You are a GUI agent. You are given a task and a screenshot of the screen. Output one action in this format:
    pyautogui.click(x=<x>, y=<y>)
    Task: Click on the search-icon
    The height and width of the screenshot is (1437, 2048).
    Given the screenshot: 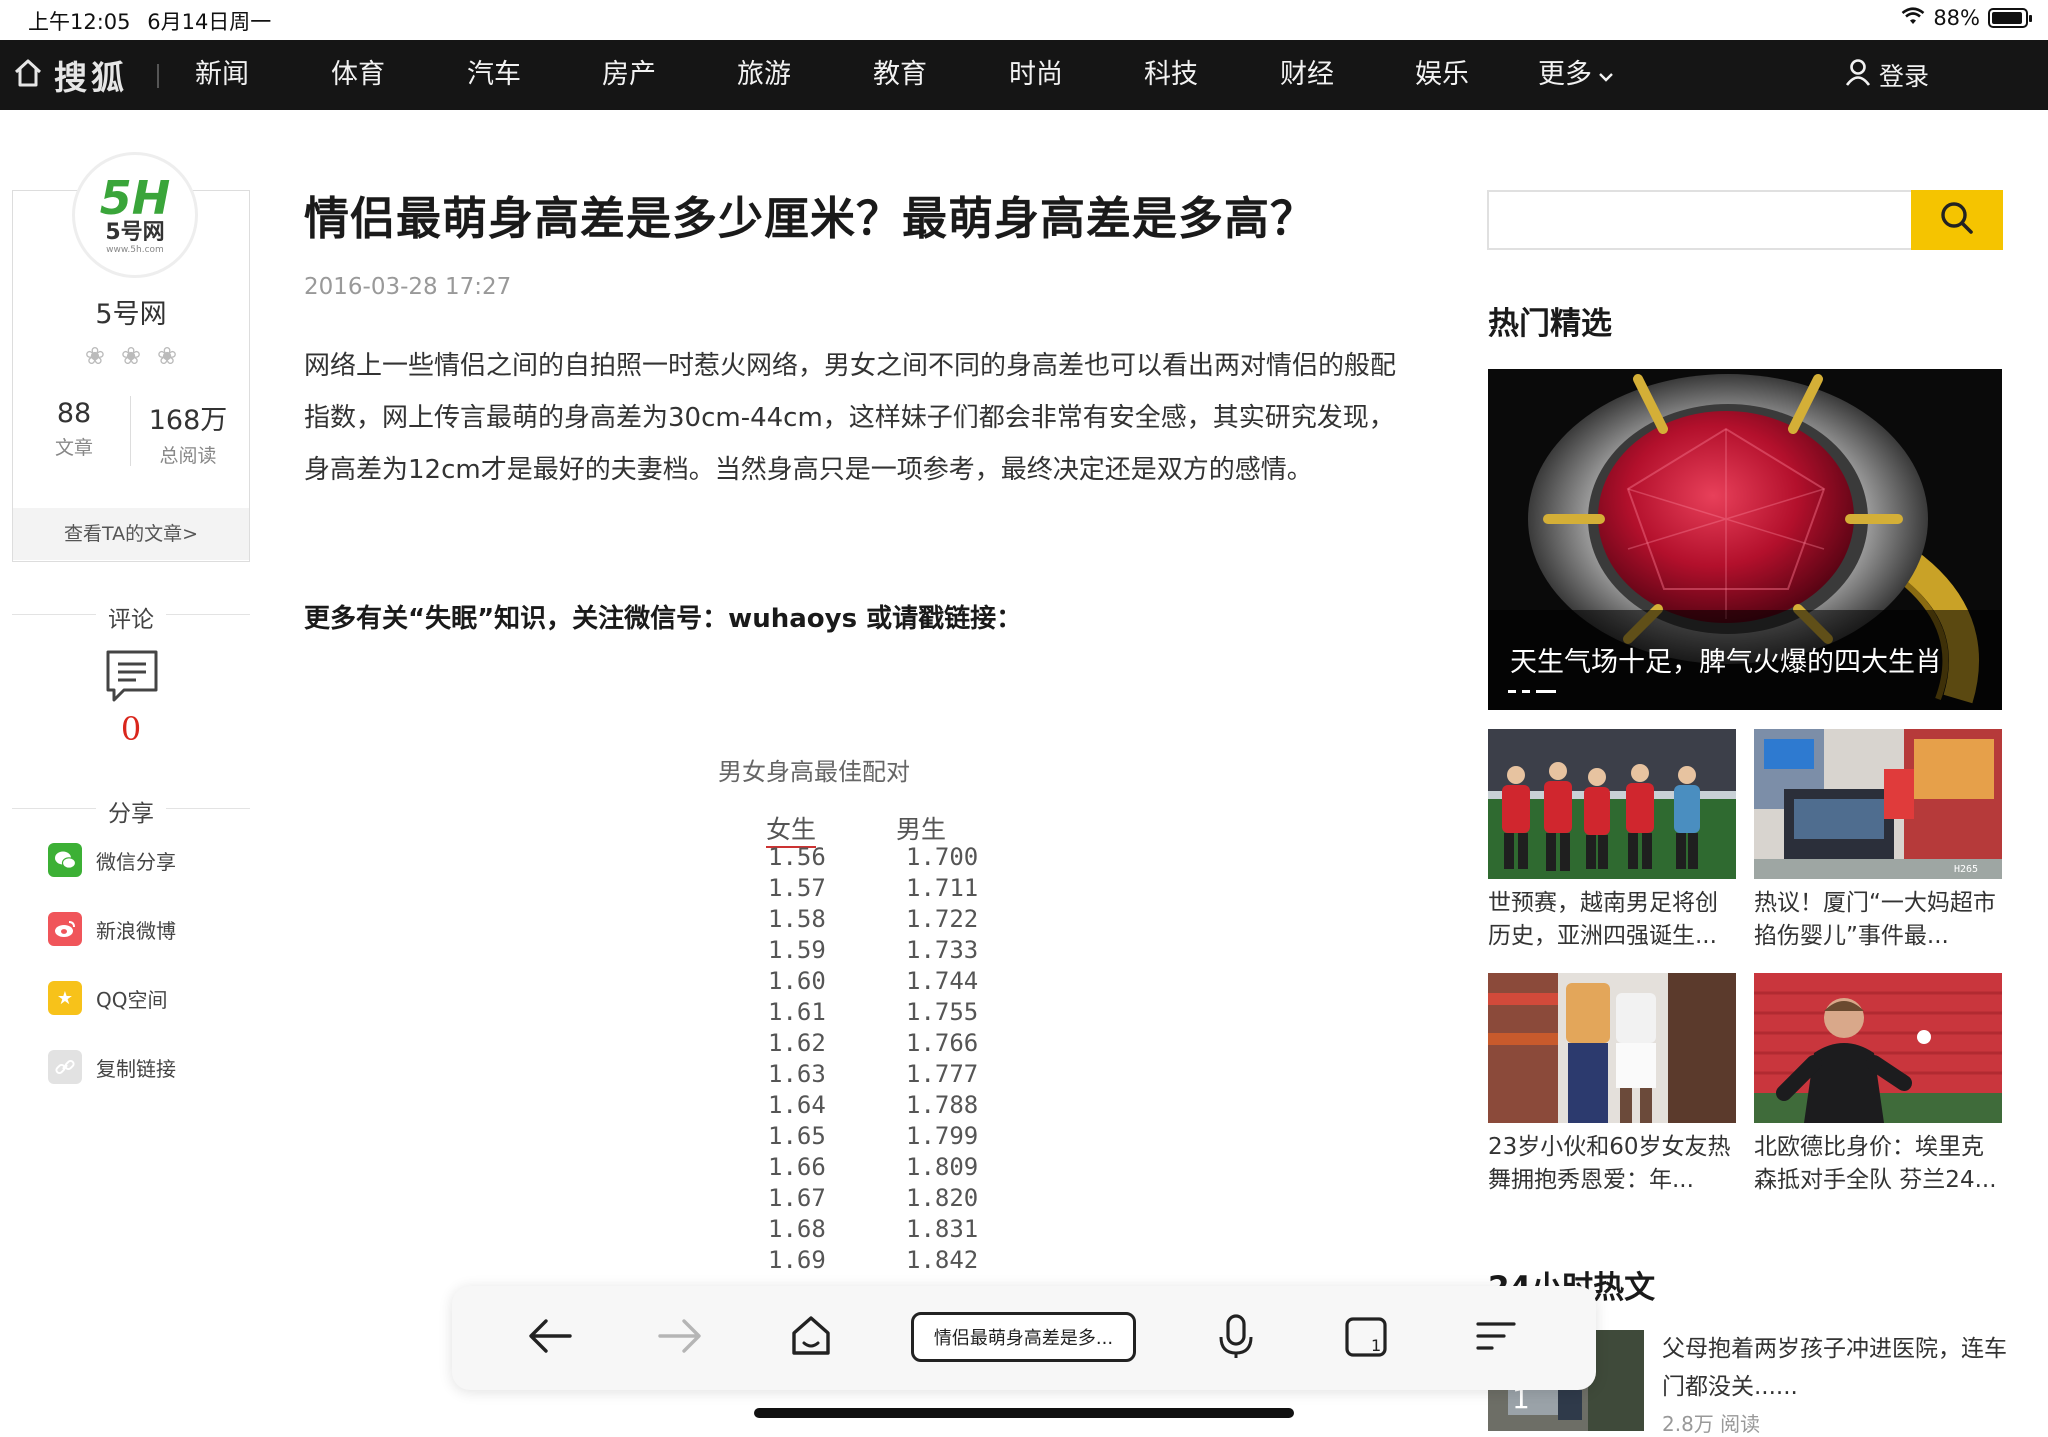 What is the action you would take?
    pyautogui.click(x=1957, y=220)
    